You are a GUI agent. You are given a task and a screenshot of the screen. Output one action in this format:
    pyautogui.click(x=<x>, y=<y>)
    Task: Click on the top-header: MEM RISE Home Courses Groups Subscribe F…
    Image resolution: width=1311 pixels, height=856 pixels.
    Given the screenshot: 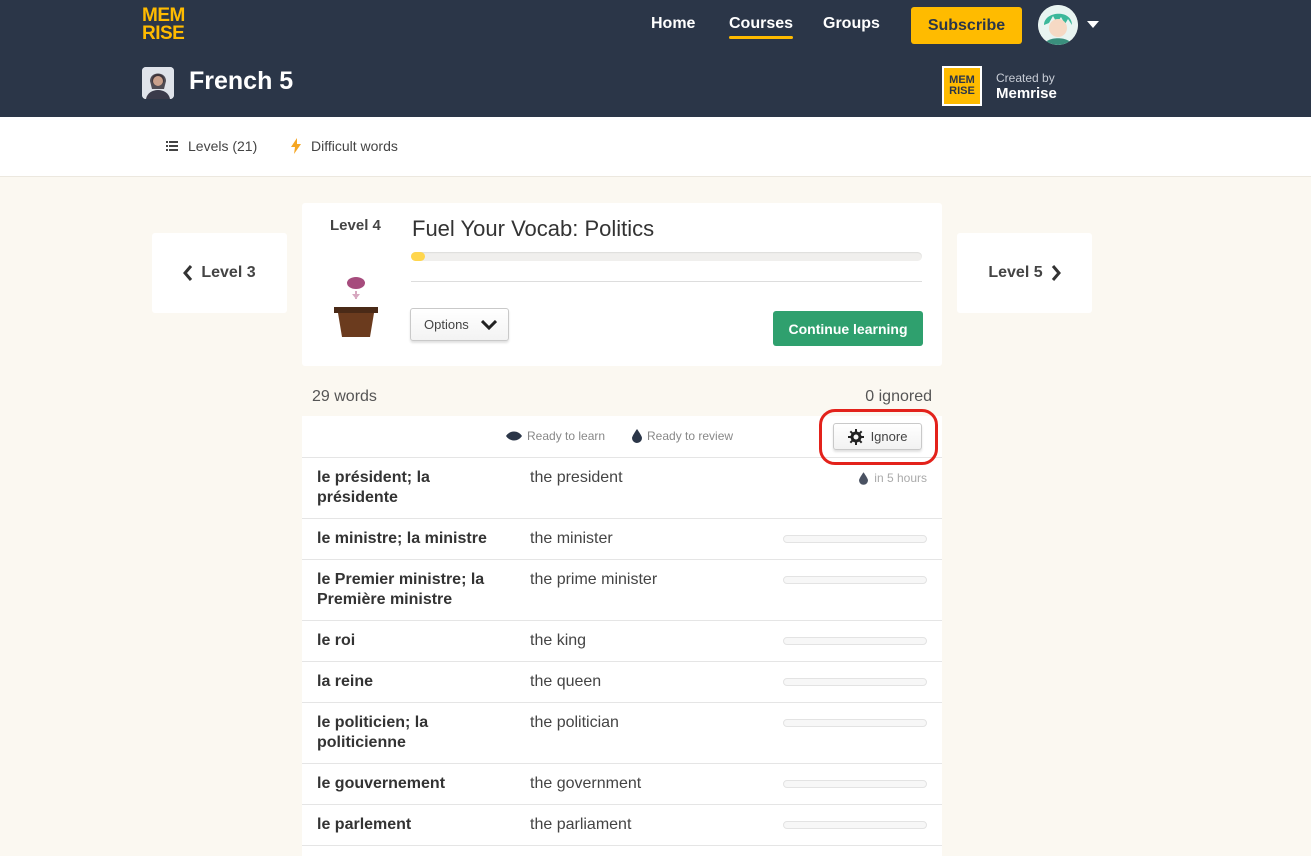 What is the action you would take?
    pyautogui.click(x=655, y=58)
    